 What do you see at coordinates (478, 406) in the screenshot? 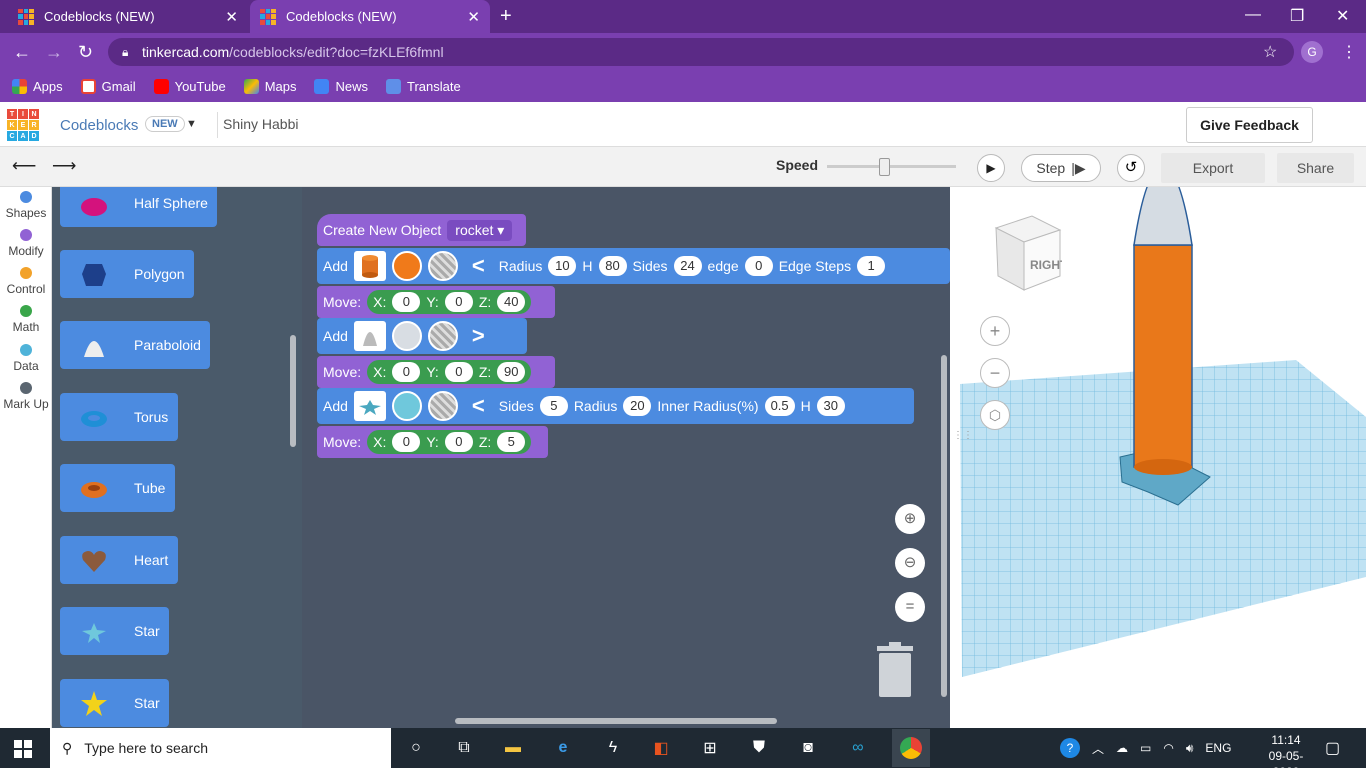
I see `collapse-left-icon: <` at bounding box center [478, 406].